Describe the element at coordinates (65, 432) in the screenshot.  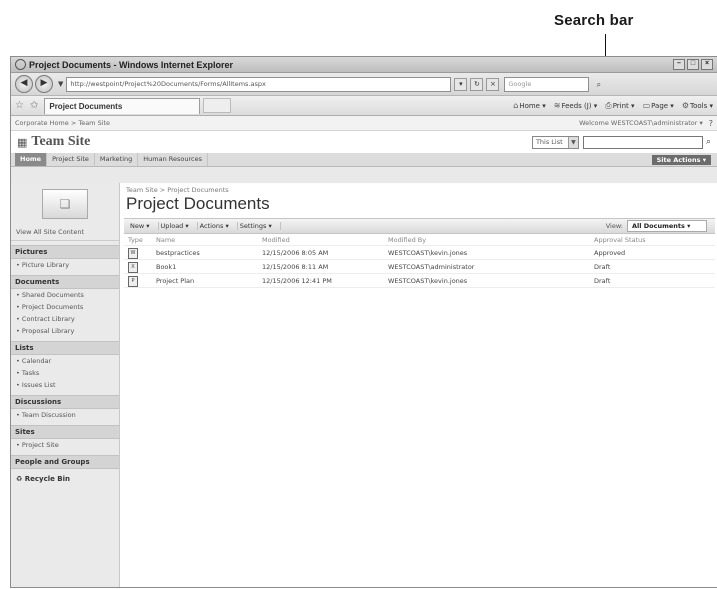
I see `ql-heading-sites: Sites` at that location.